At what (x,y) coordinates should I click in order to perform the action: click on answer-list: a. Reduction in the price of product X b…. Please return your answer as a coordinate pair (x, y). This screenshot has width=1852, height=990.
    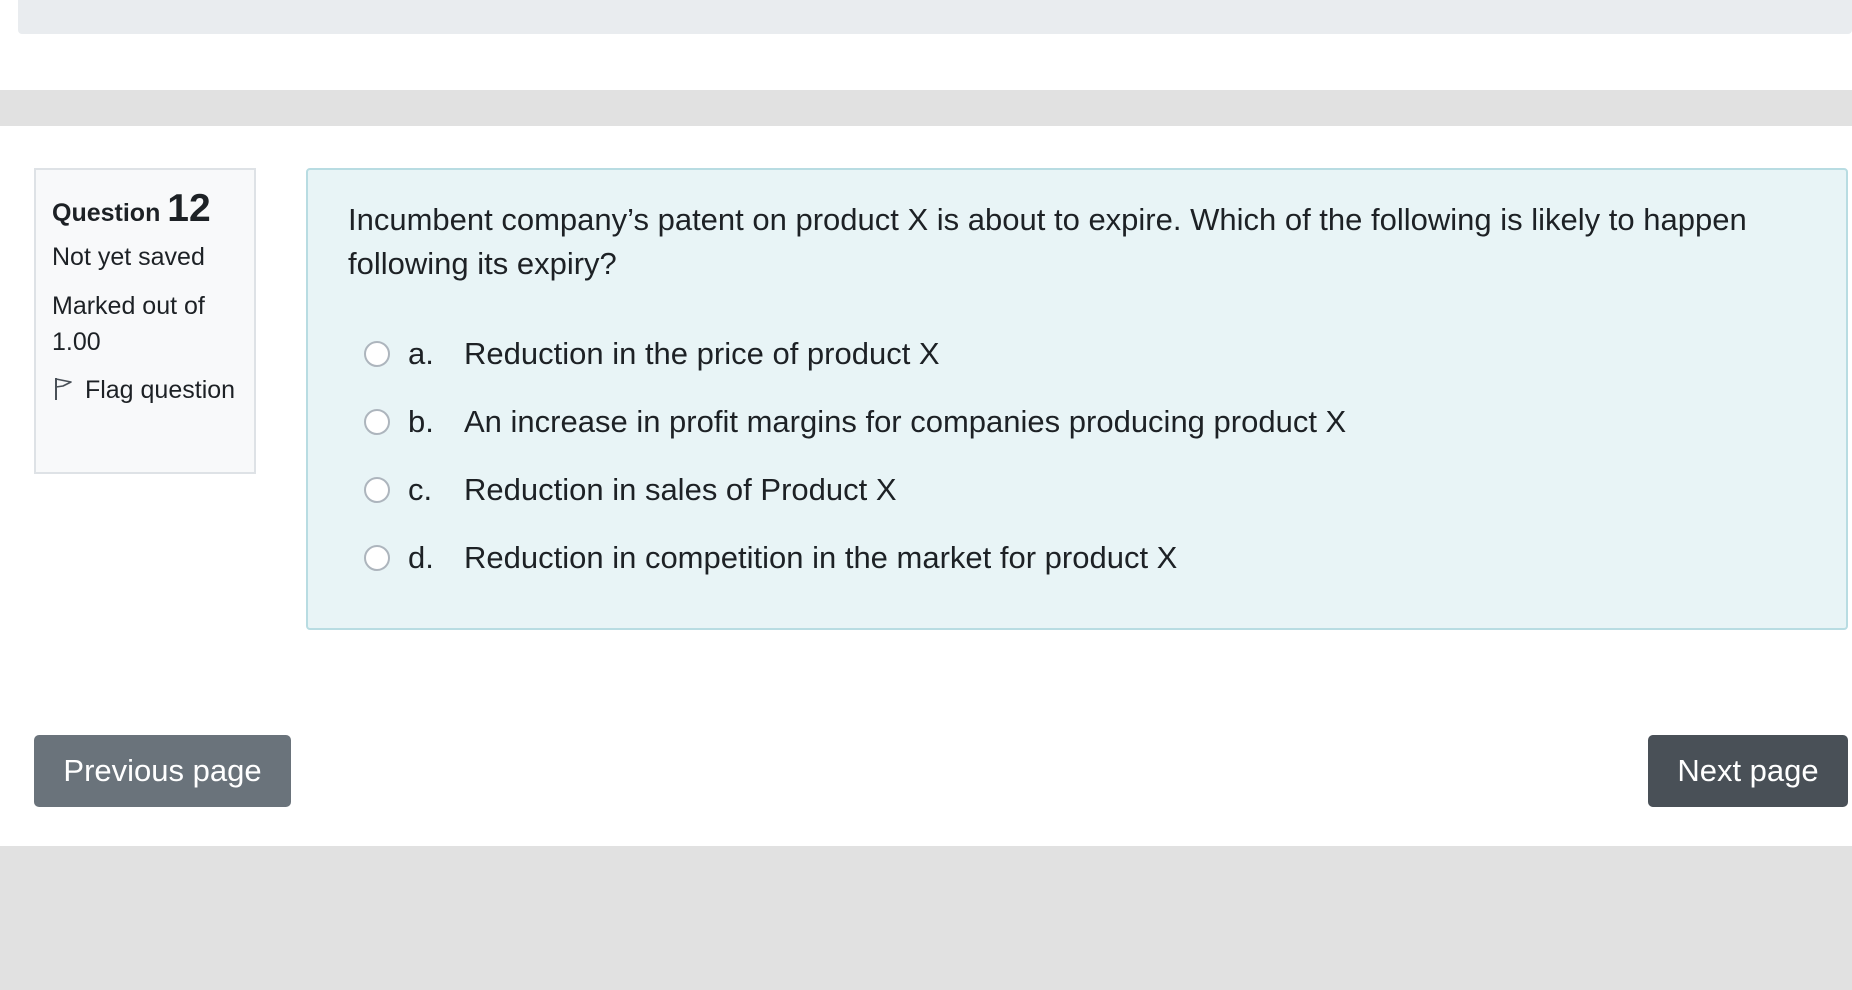
    Looking at the image, I should click on (855, 456).